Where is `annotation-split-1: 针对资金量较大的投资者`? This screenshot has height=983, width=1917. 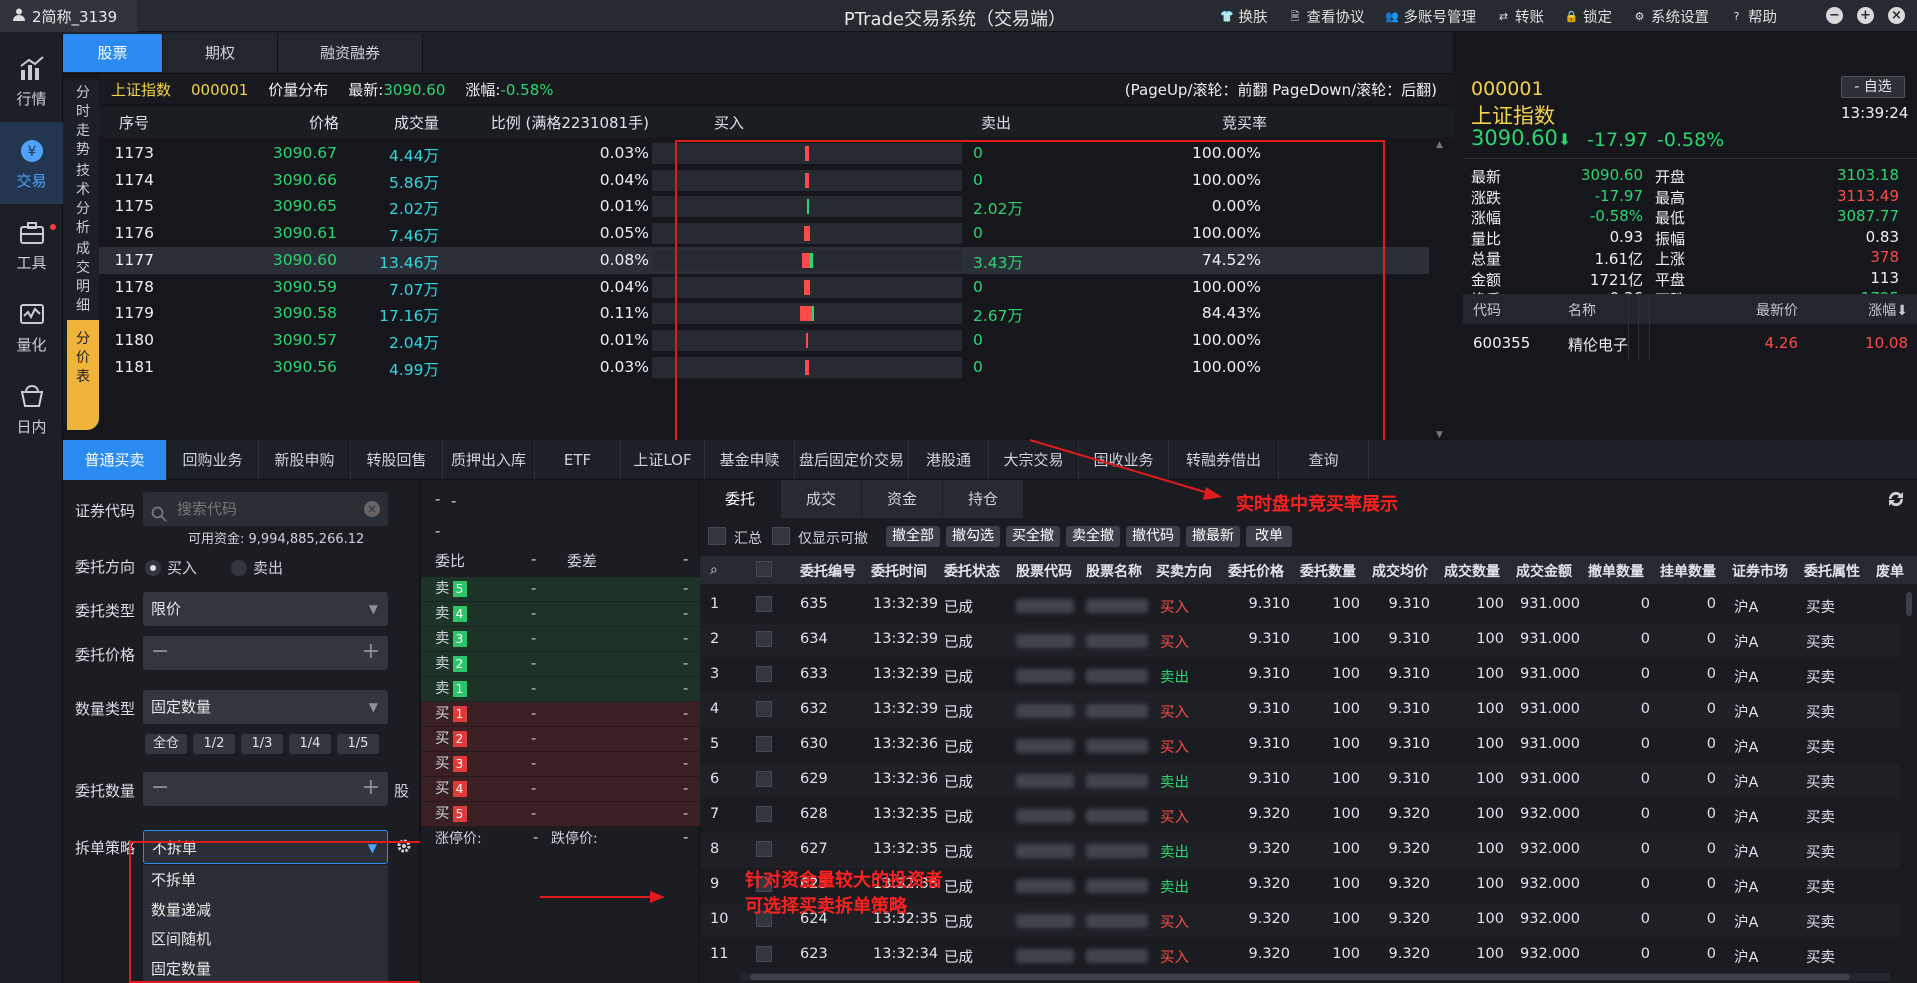 annotation-split-1: 针对资金量较大的投资者 is located at coordinates (844, 880).